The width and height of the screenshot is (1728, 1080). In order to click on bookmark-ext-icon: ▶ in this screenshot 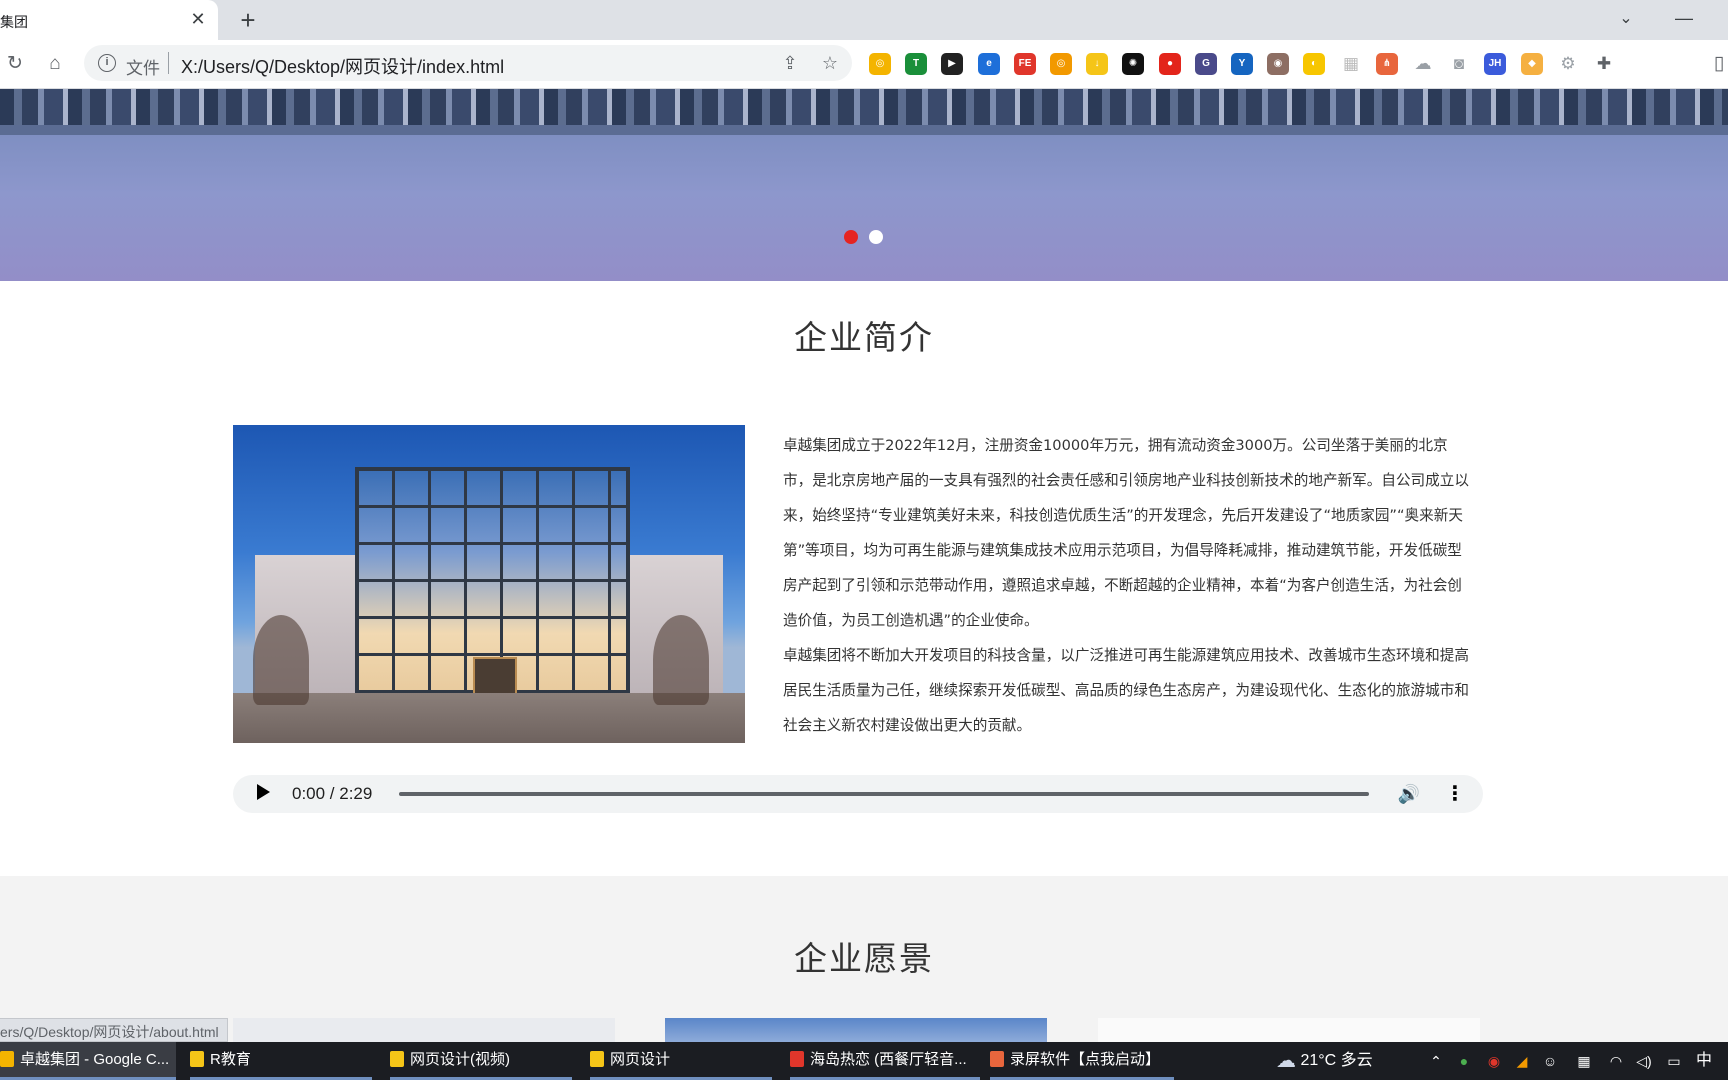, I will do `click(952, 64)`.